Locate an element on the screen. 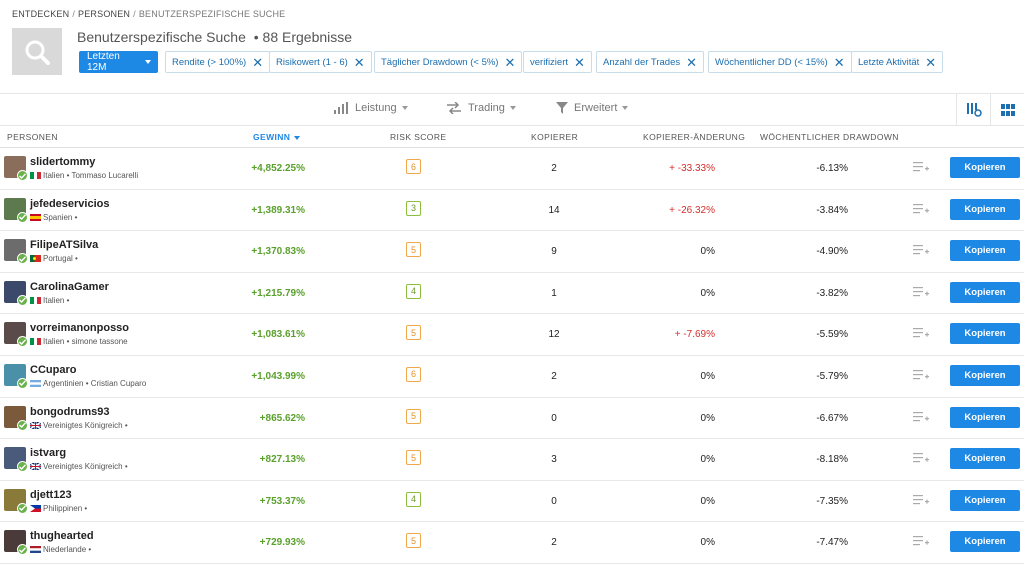  period-dropdown: Letzten 12M is located at coordinates (118, 62).